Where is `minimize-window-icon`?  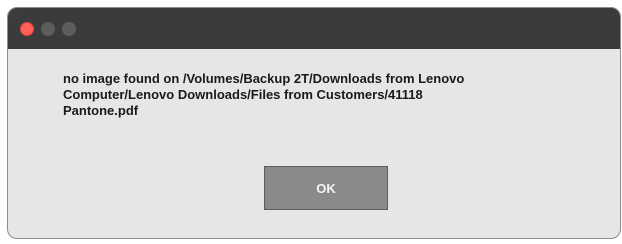 minimize-window-icon is located at coordinates (48, 29).